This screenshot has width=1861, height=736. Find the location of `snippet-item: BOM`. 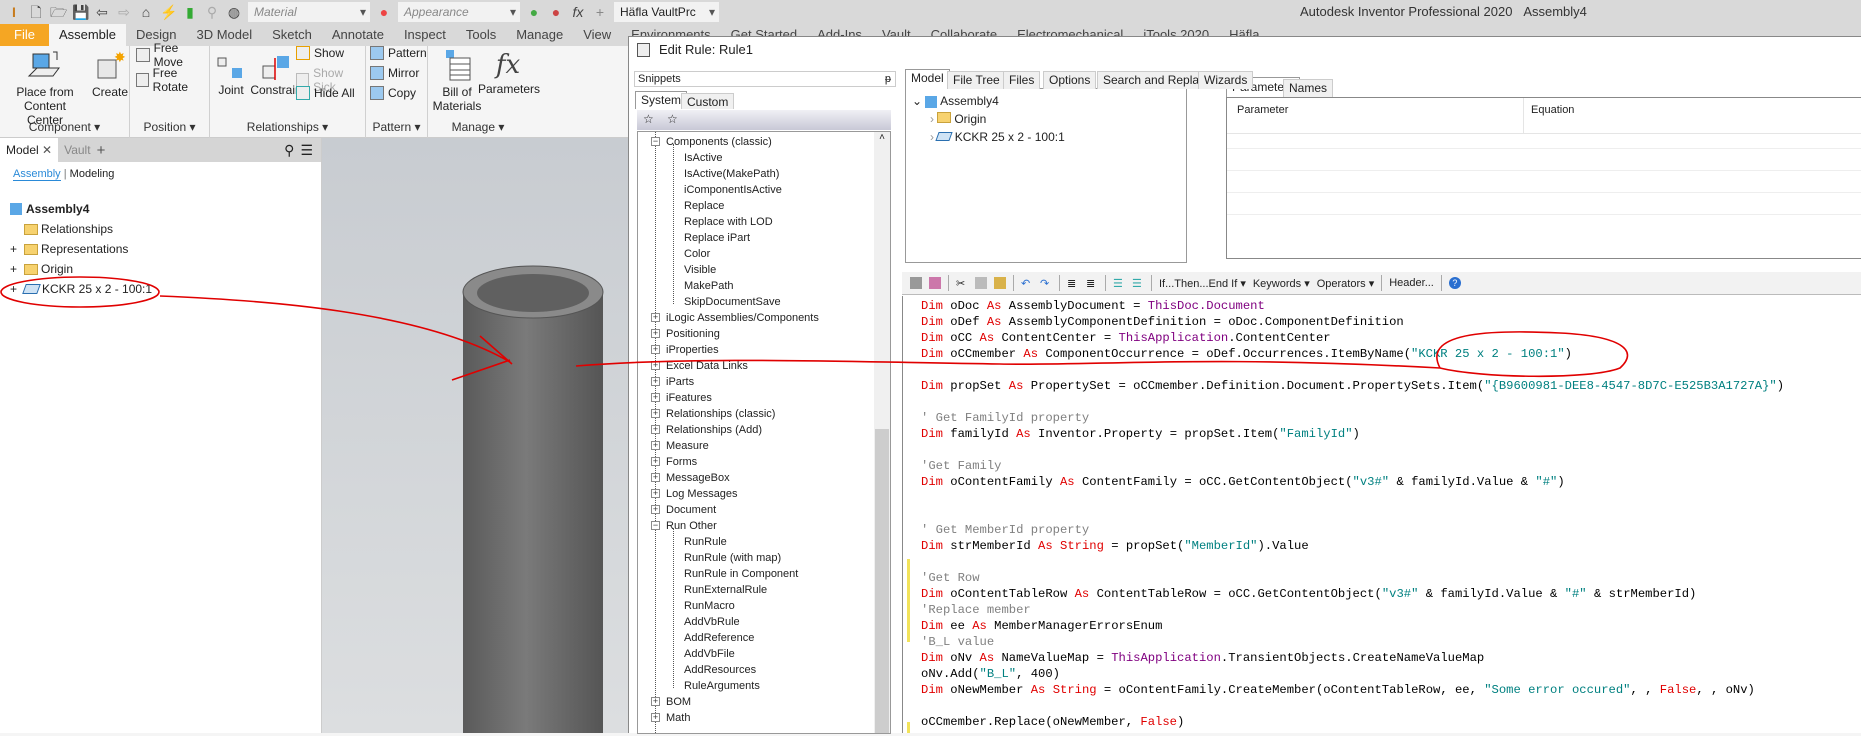

snippet-item: BOM is located at coordinates (678, 702).